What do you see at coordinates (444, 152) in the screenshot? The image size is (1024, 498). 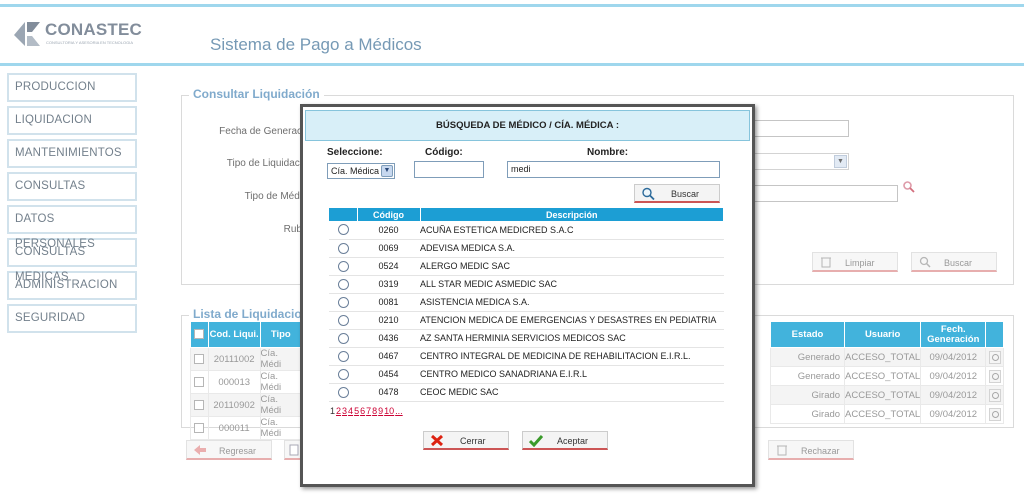 I see `codigo-label: Código:` at bounding box center [444, 152].